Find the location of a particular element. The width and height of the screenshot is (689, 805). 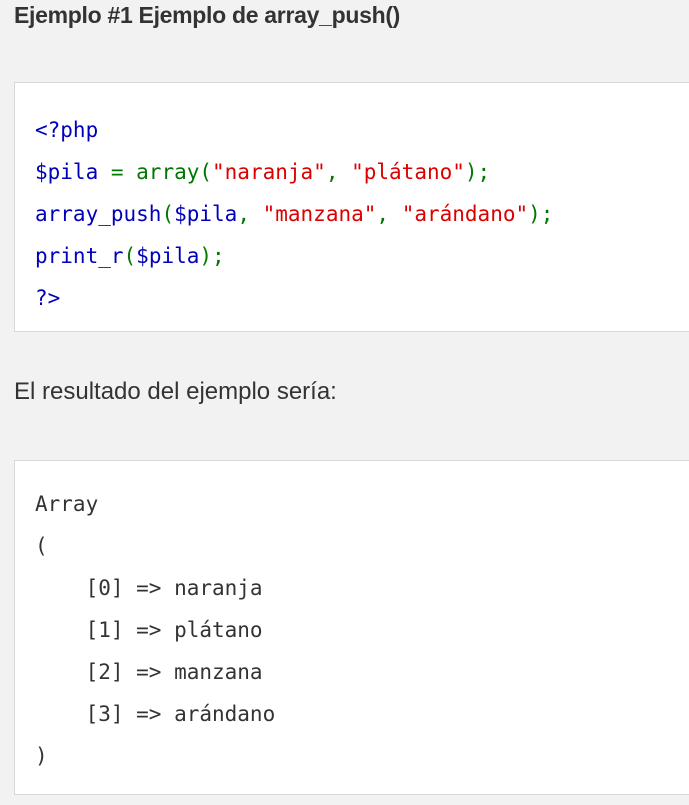

output-line: [3] => arándano is located at coordinates (155, 714).